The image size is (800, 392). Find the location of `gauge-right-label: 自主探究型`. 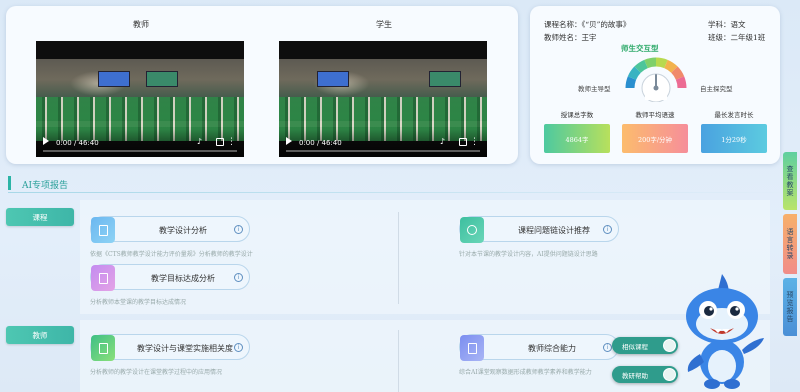

gauge-right-label: 自主探究型 is located at coordinates (716, 89).